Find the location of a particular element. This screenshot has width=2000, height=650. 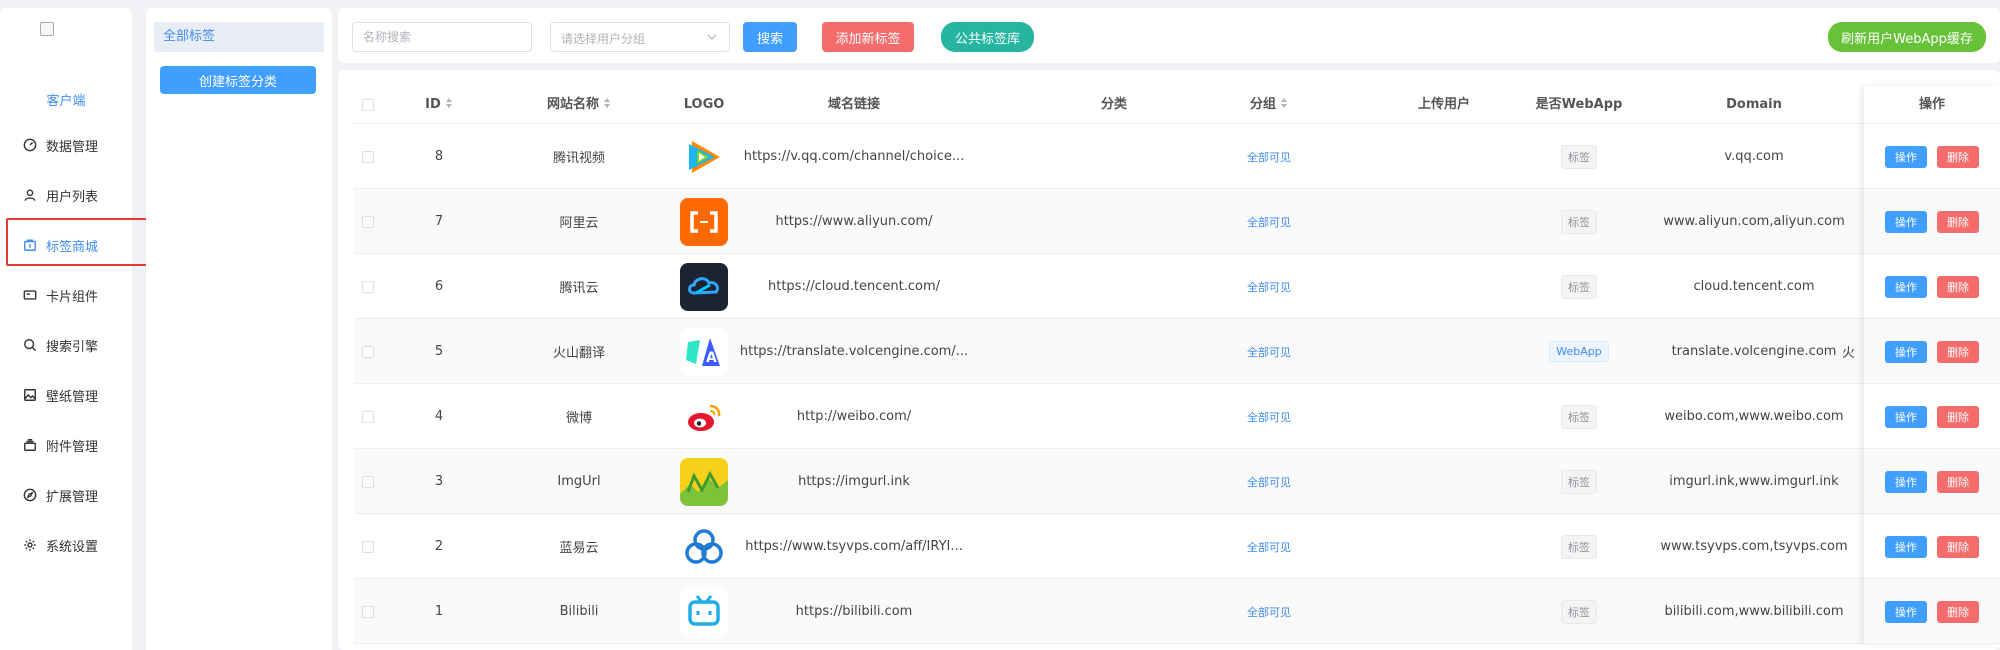

header-id: ID is located at coordinates (439, 105).